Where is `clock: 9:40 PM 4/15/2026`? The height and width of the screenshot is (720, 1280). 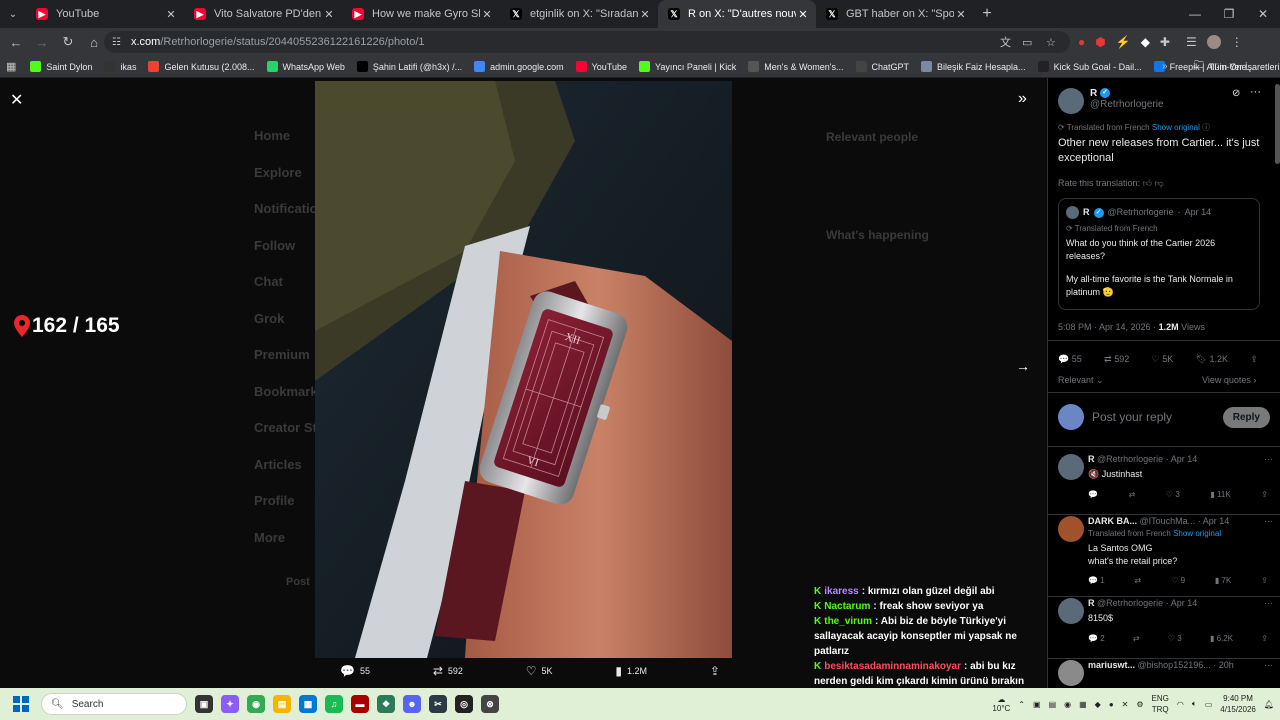 clock: 9:40 PM 4/15/2026 is located at coordinates (1238, 704).